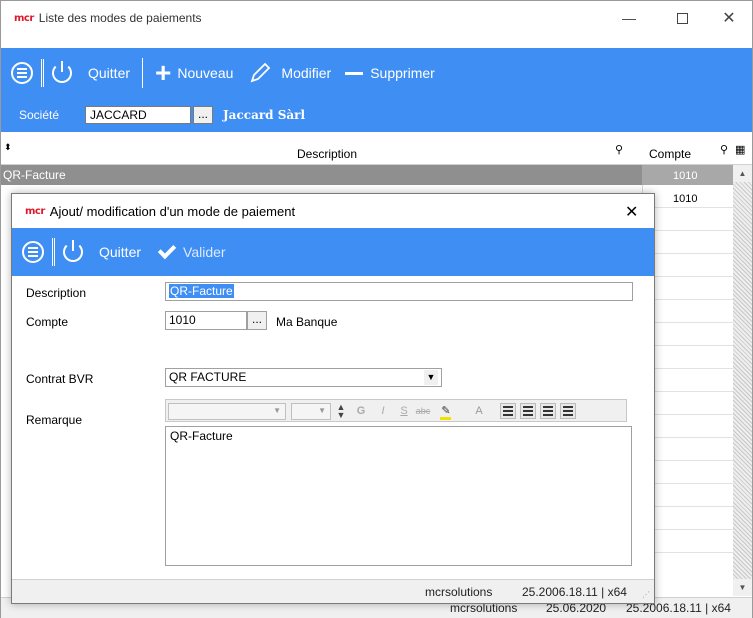 The height and width of the screenshot is (618, 753). I want to click on validate-button: Valider, so click(190, 252).